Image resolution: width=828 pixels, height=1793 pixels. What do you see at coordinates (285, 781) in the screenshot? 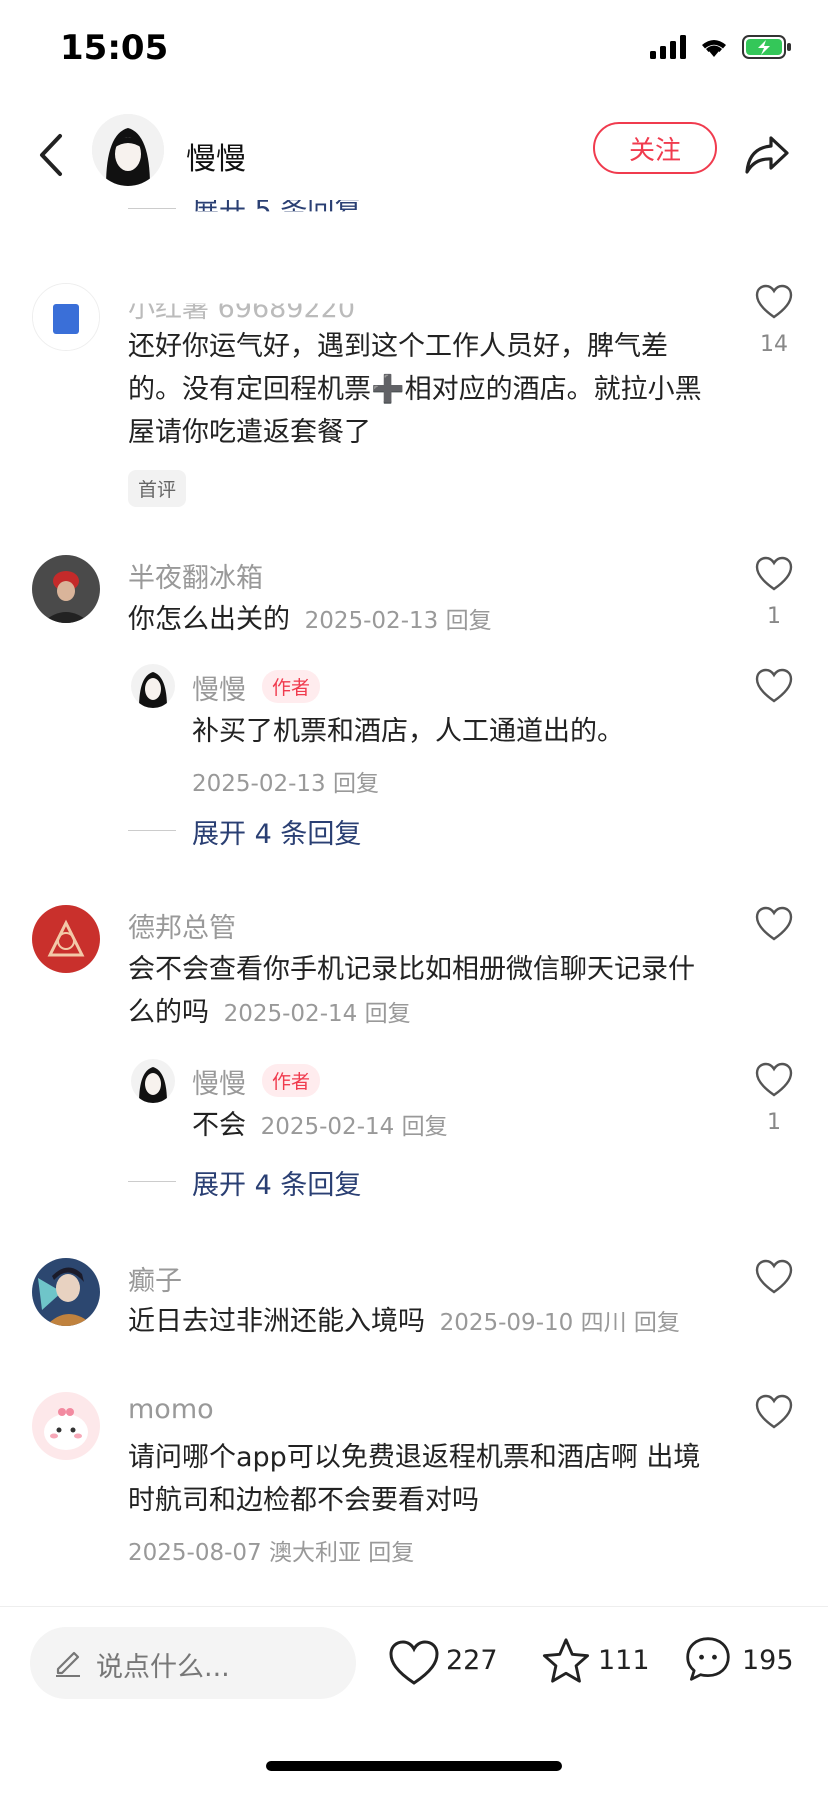
I see `reply-meta: 2025-02-13 回复` at bounding box center [285, 781].